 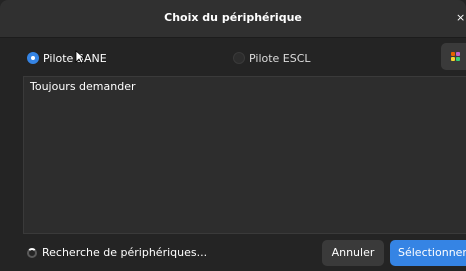 I want to click on dialog-title: Choix du périphérique, so click(x=233, y=17).